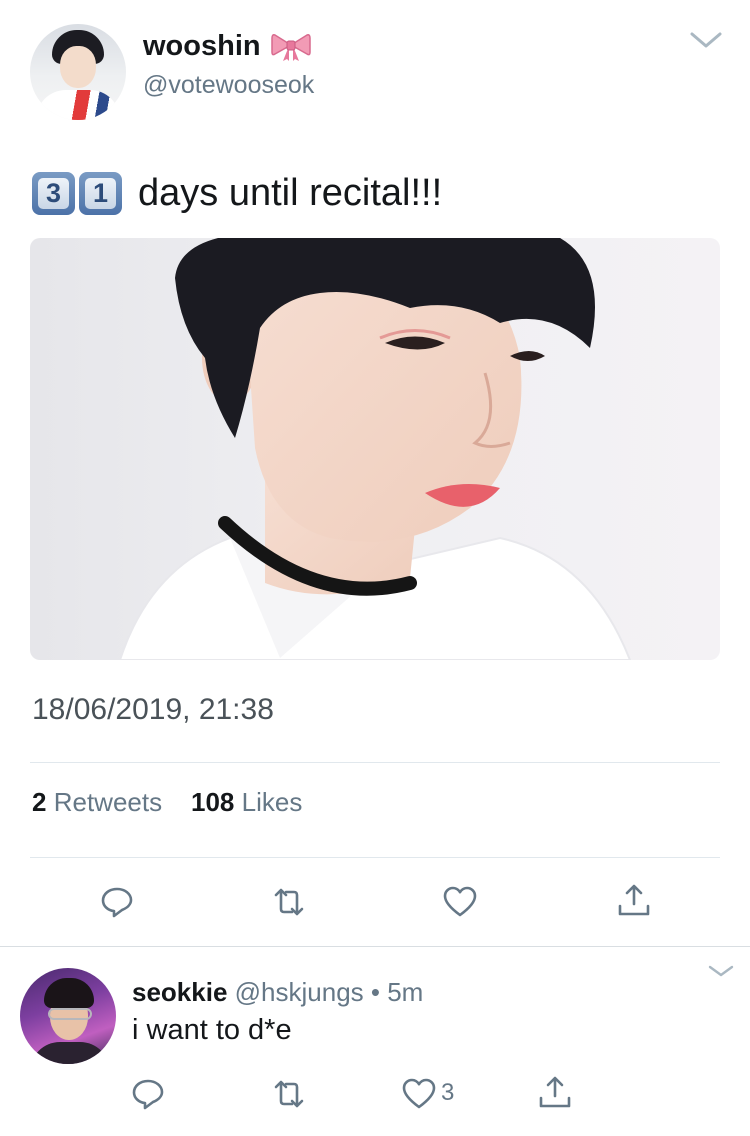  Describe the element at coordinates (290, 193) in the screenshot. I see `tweet-body: days until recital!!!` at that location.